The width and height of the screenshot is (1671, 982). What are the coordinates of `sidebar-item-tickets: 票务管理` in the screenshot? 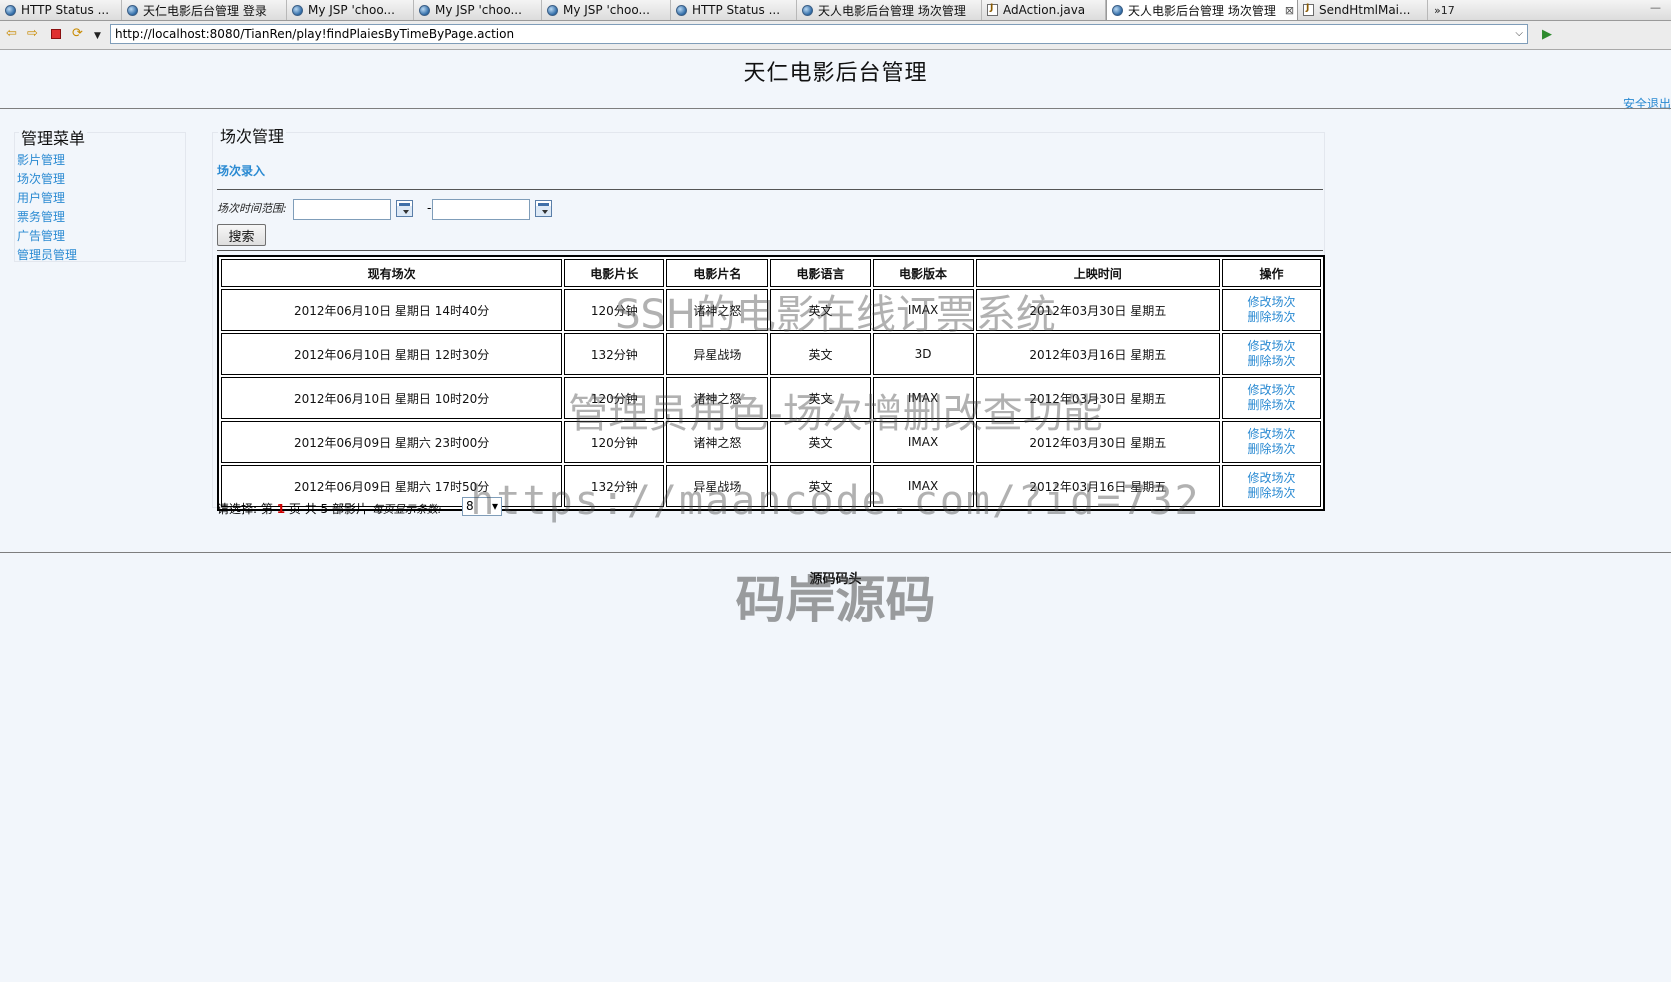 It's located at (101, 217).